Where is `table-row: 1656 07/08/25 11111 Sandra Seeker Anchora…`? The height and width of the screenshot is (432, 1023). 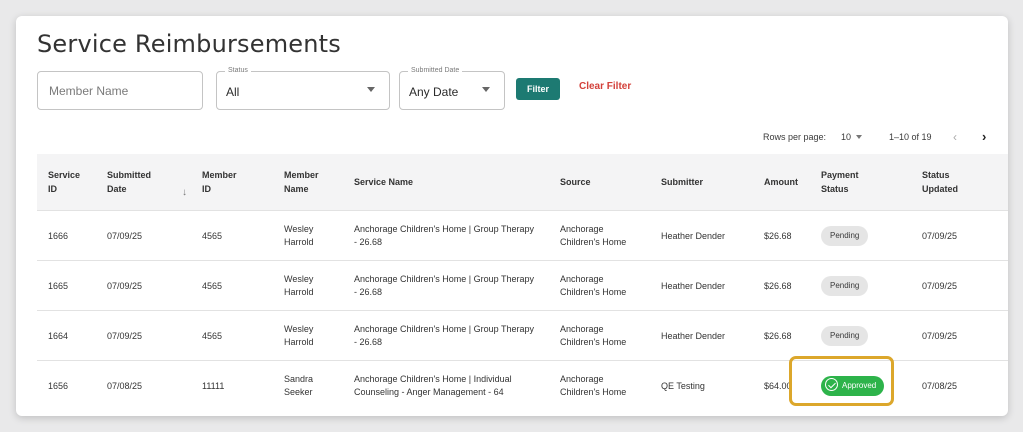
table-row: 1656 07/08/25 11111 Sandra Seeker Anchora… is located at coordinates (522, 385).